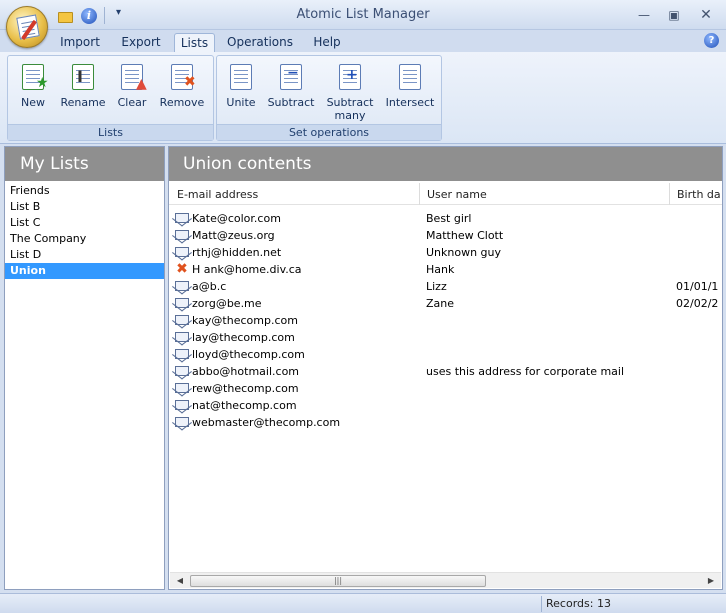  I want to click on email-cell: abbo@hotmail.com, so click(246, 371).